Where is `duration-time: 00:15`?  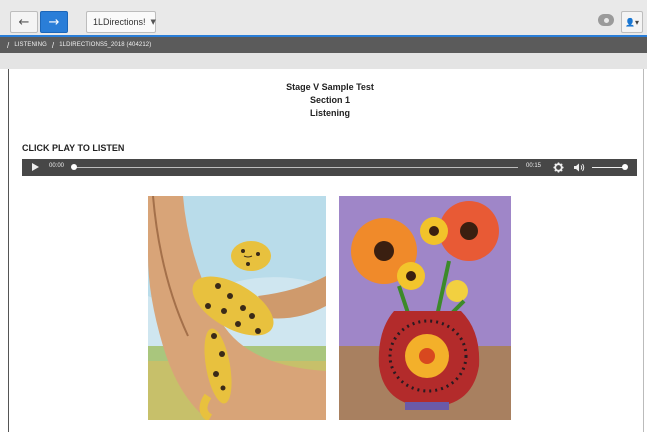 duration-time: 00:15 is located at coordinates (534, 166).